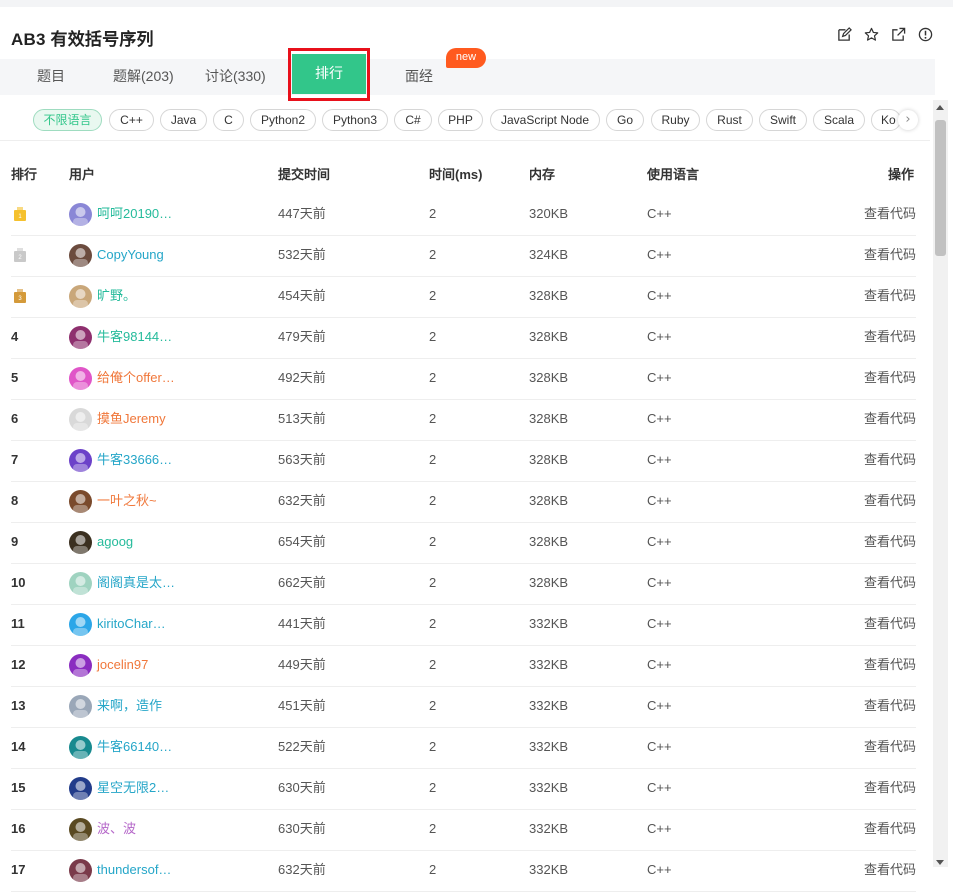 The height and width of the screenshot is (892, 953). Describe the element at coordinates (844, 34) in the screenshot. I see `edit-icon` at that location.